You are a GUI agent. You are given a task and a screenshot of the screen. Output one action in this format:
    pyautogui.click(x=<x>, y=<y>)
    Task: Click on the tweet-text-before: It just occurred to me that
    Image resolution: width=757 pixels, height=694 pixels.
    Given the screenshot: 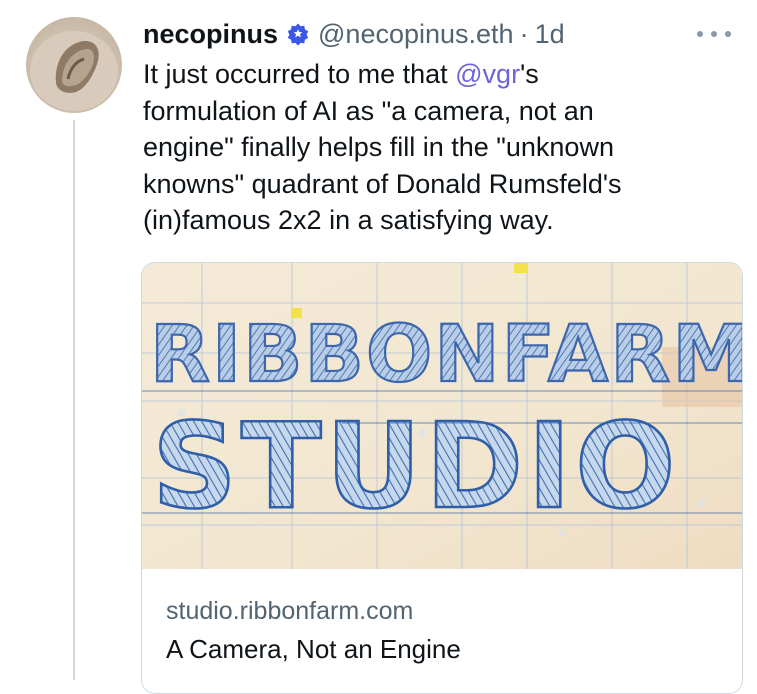 What is the action you would take?
    pyautogui.click(x=299, y=74)
    